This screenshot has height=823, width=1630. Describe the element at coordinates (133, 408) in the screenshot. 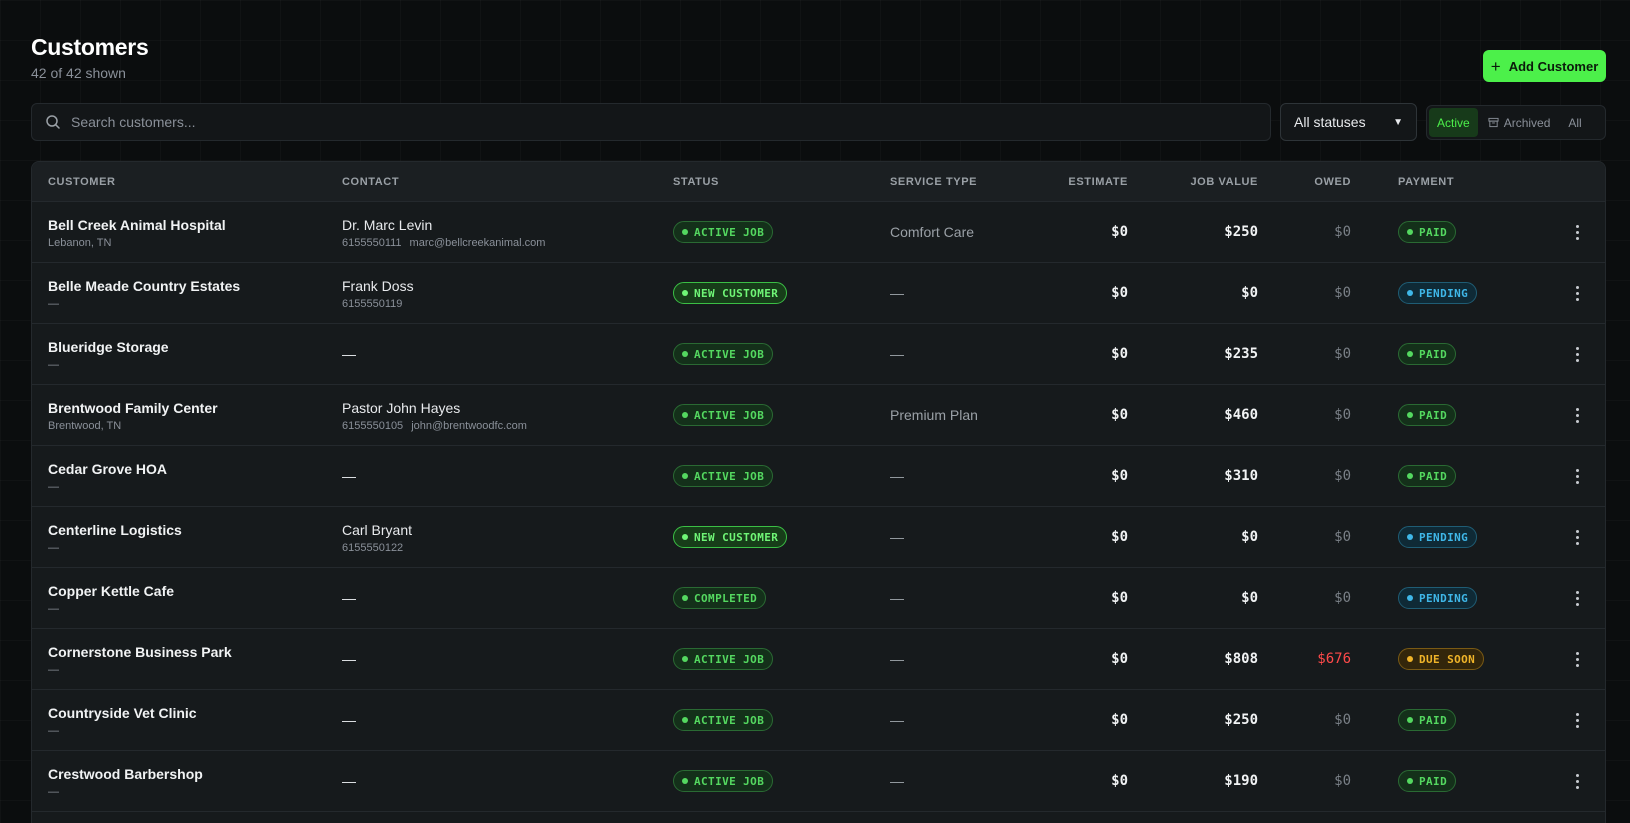

I see `customer-name: Brentwood Family Center` at that location.